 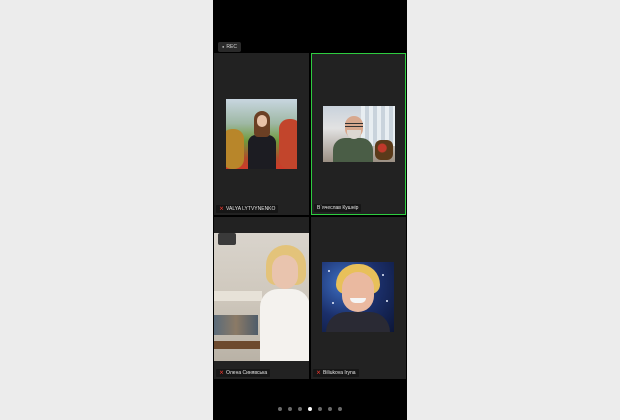 I want to click on recording-label: REC, so click(x=231, y=47).